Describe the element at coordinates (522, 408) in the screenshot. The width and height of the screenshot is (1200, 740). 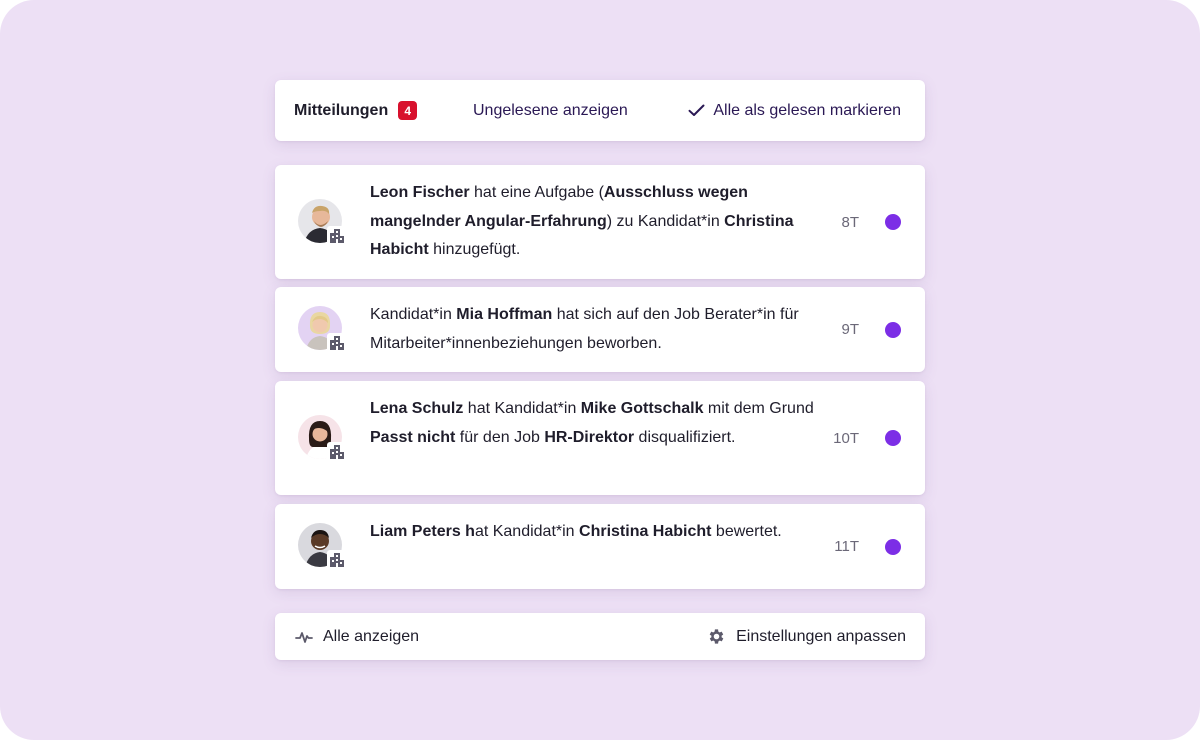
I see `message-text: hat Kandidat*in` at that location.